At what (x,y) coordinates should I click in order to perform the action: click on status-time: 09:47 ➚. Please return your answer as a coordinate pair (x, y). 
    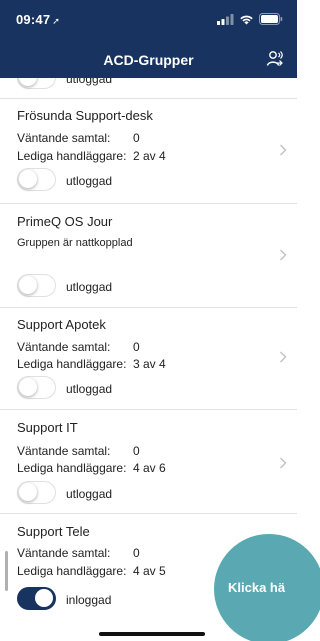
    Looking at the image, I should click on (38, 19).